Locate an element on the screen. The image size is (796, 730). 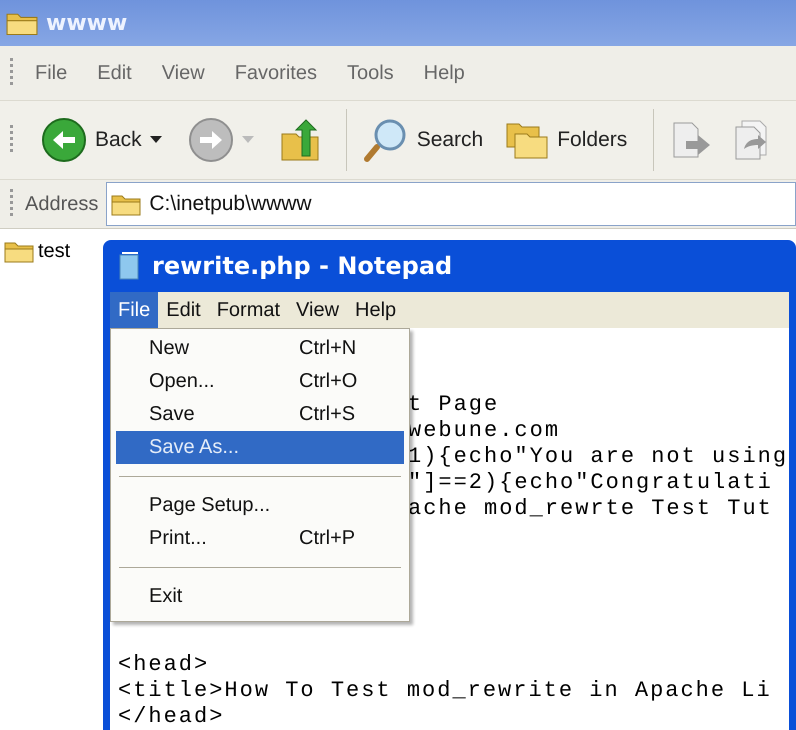
menu-option: New Ctrl+N is located at coordinates (260, 348).